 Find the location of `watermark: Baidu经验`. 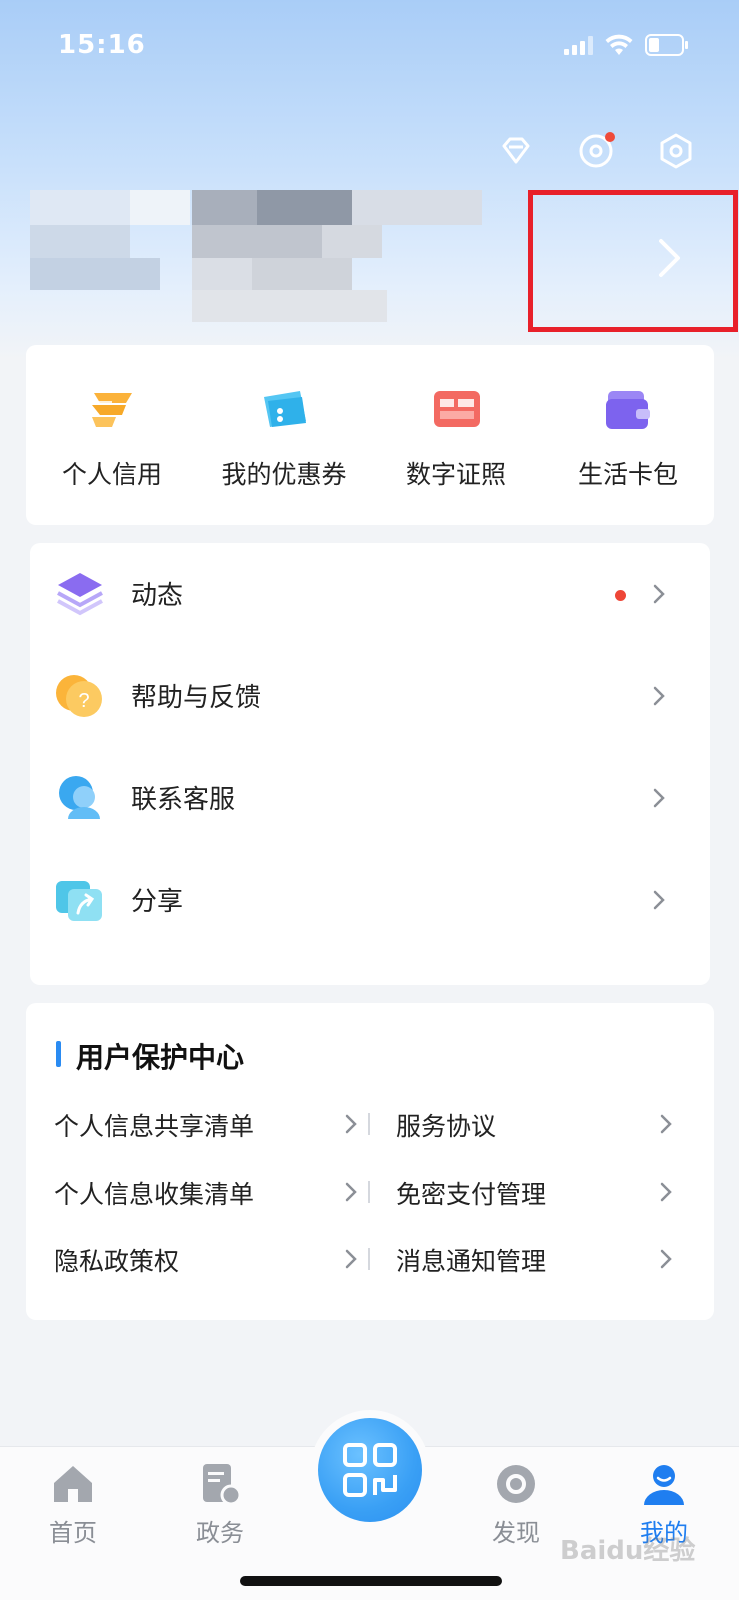

watermark: Baidu经验 is located at coordinates (628, 1551).